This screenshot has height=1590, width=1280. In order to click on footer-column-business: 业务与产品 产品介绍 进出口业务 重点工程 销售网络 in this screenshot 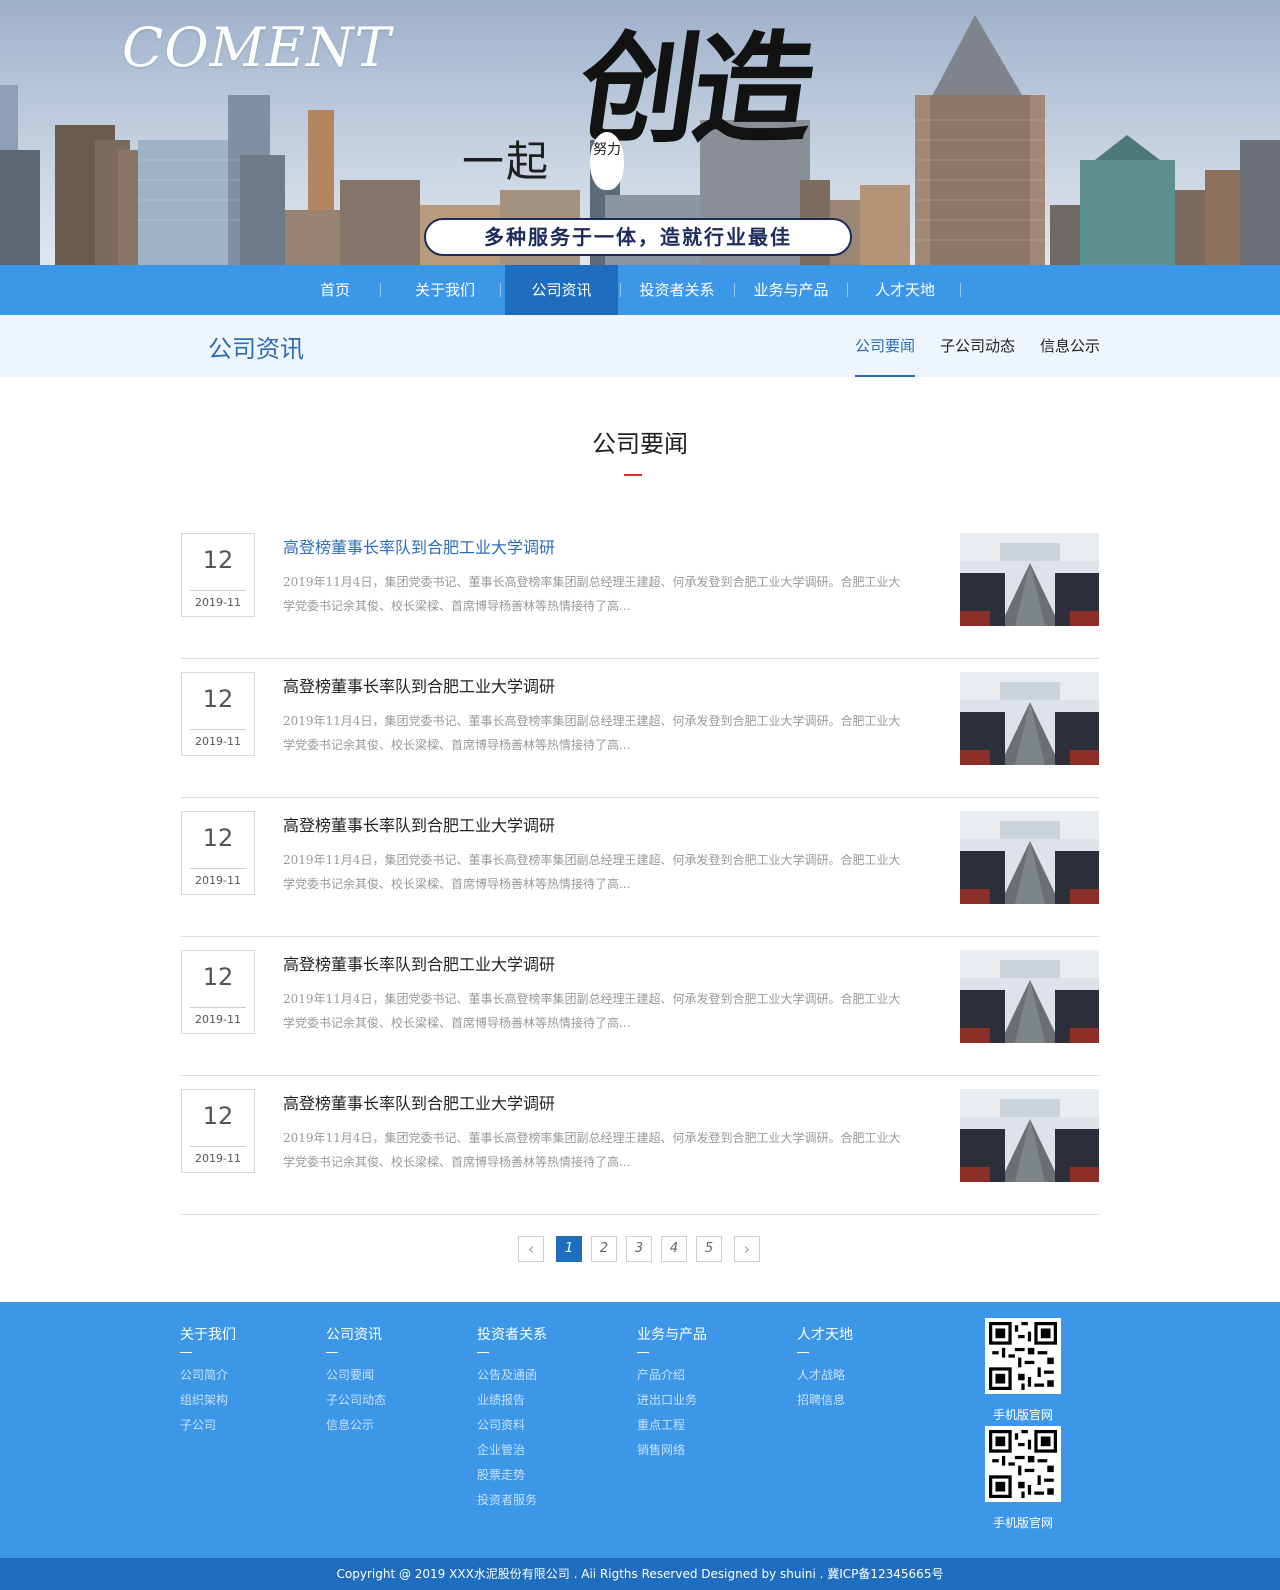, I will do `click(672, 1394)`.